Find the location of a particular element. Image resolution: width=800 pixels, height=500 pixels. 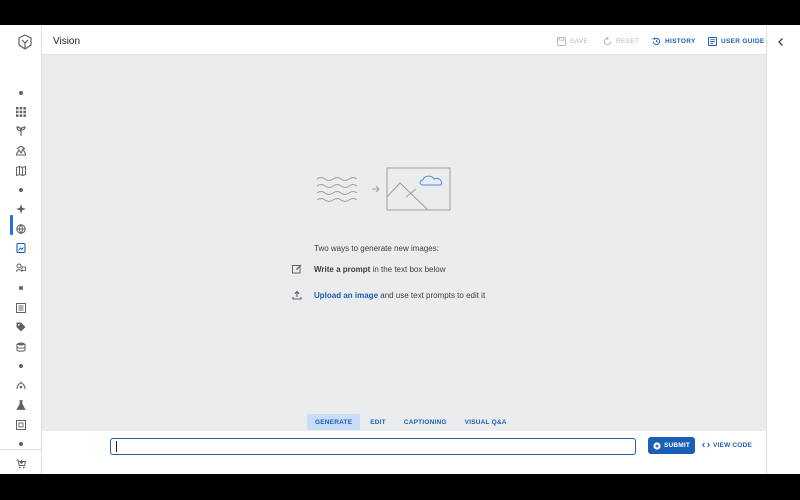

rail-divider is located at coordinates (21, 449).